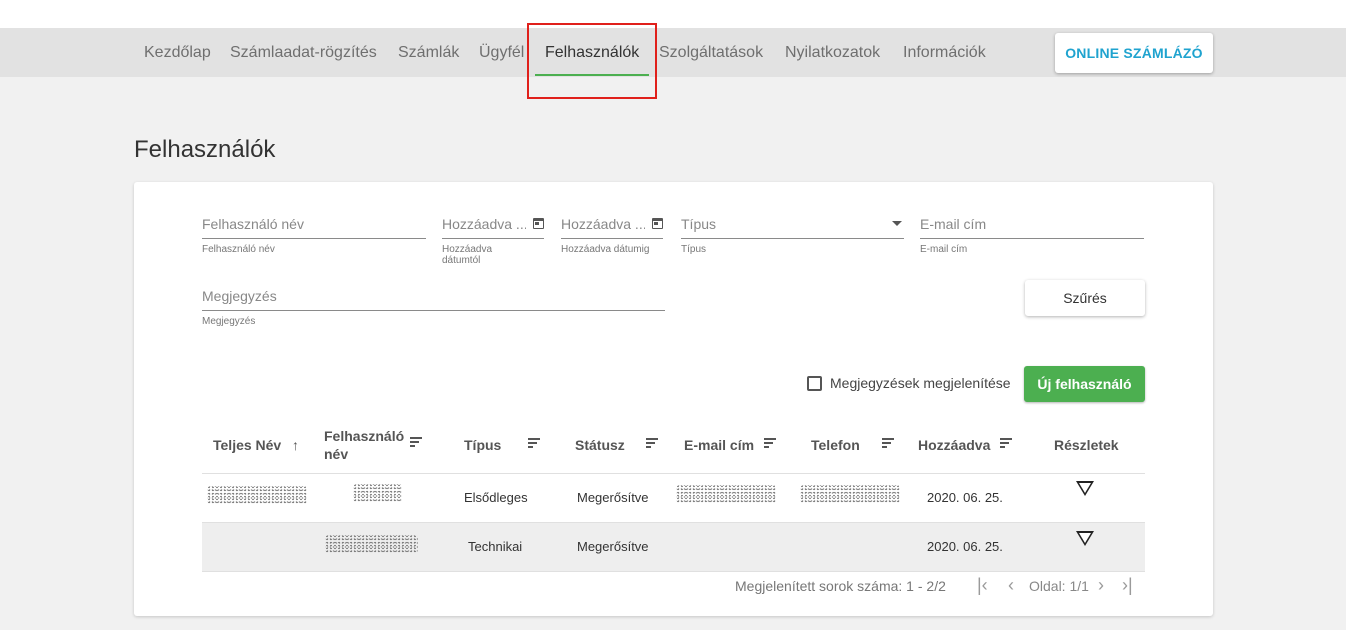 This screenshot has height=630, width=1346. Describe the element at coordinates (600, 445) in the screenshot. I see `col-header-status: Státusz` at that location.